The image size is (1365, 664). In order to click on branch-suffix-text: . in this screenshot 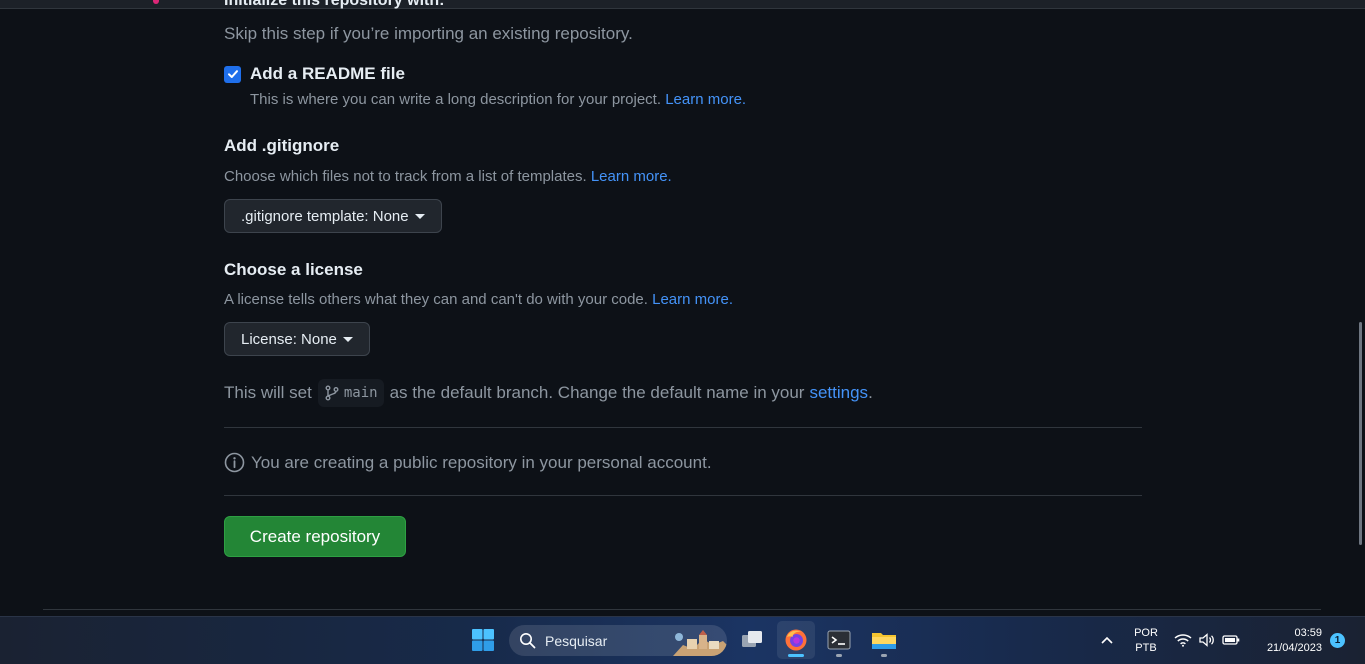, I will do `click(870, 392)`.